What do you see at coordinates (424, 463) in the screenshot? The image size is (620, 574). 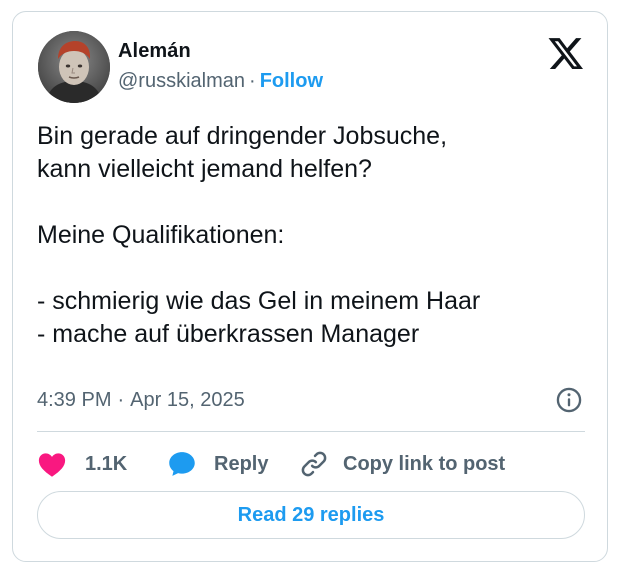 I see `copy-link-label: Copy link to post` at bounding box center [424, 463].